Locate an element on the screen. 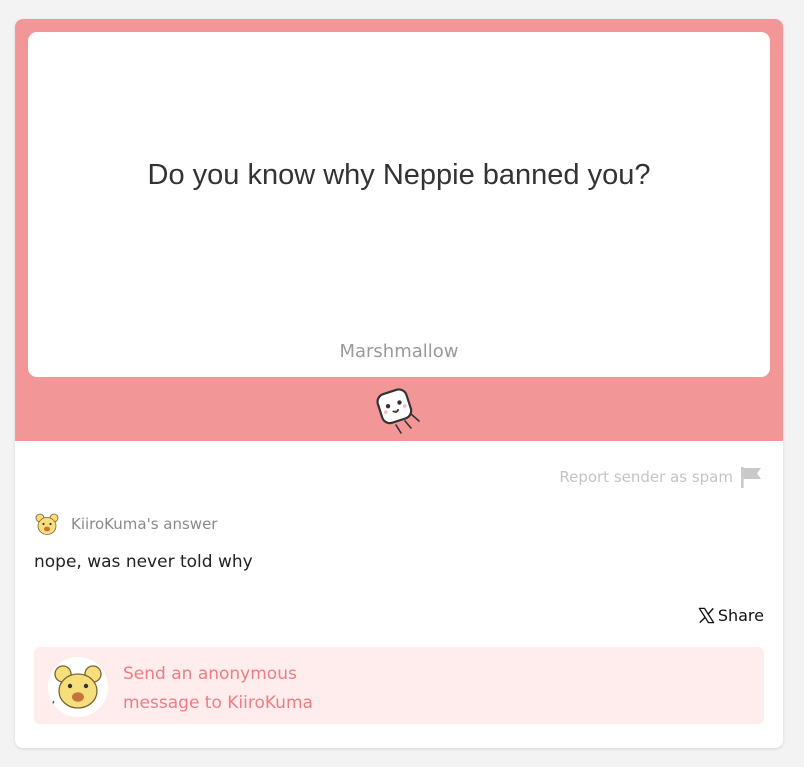 Image resolution: width=804 pixels, height=767 pixels. marshmallow-logo-icon is located at coordinates (398, 411).